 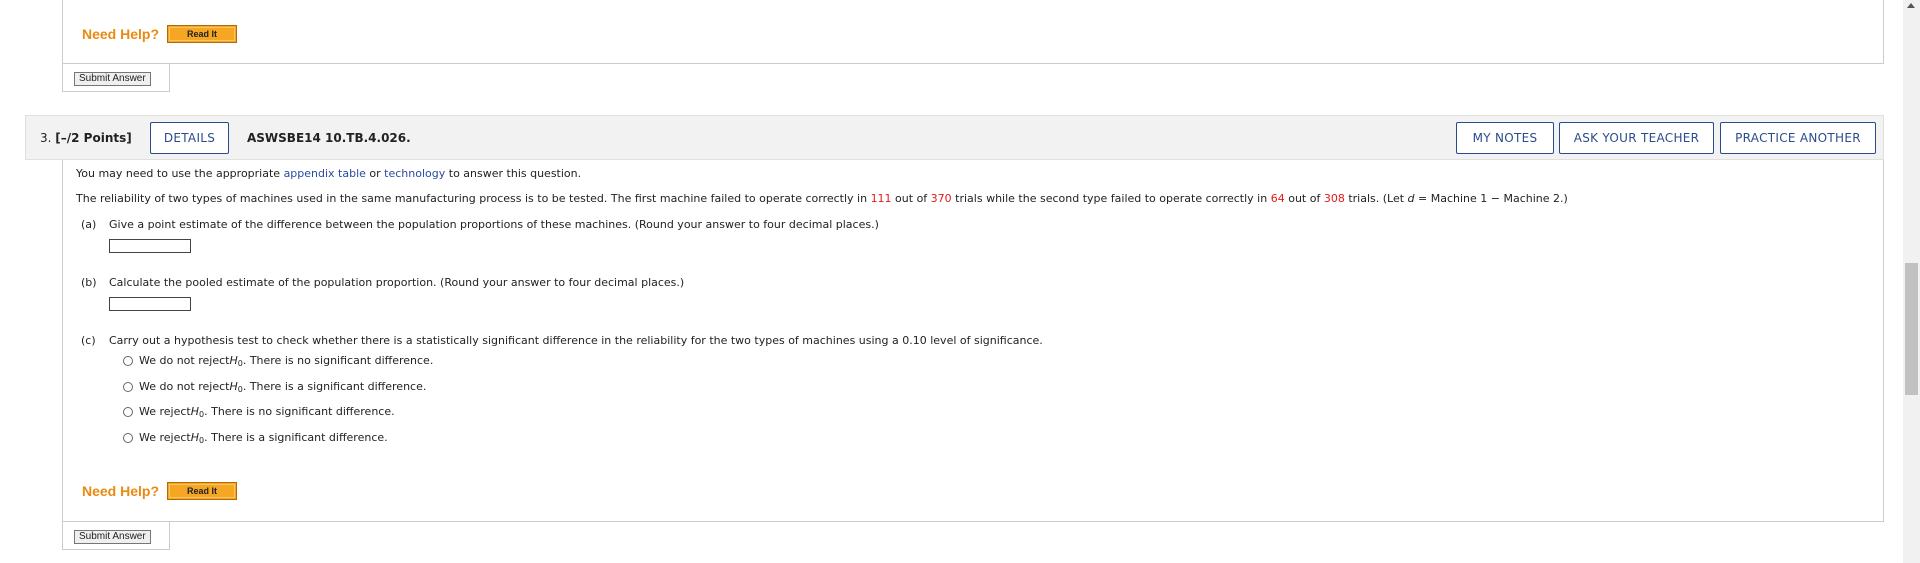 What do you see at coordinates (325, 173) in the screenshot?
I see `appendix-table-link: appendix table` at bounding box center [325, 173].